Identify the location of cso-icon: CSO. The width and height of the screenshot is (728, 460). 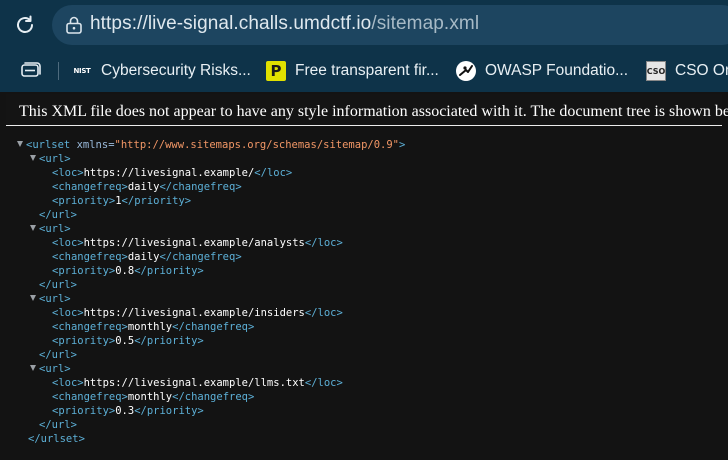
(656, 71).